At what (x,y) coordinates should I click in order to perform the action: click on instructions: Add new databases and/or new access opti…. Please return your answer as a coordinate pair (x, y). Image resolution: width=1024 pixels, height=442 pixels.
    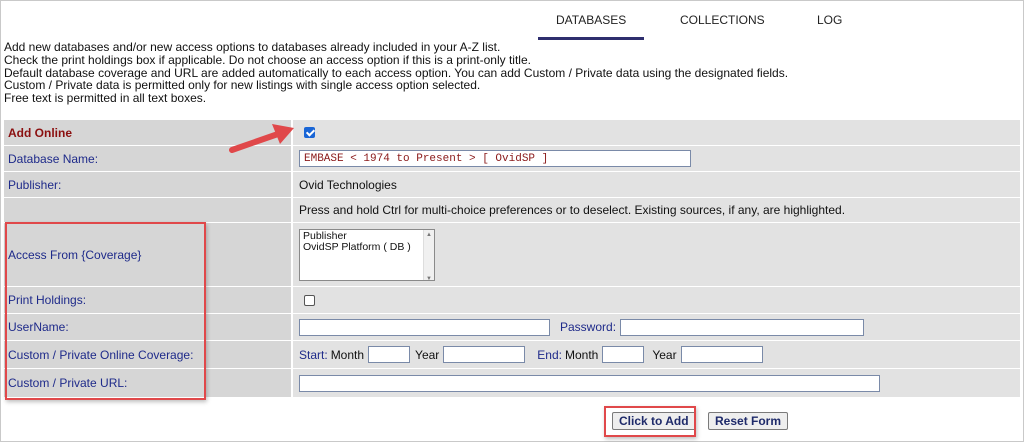
    Looking at the image, I should click on (396, 73).